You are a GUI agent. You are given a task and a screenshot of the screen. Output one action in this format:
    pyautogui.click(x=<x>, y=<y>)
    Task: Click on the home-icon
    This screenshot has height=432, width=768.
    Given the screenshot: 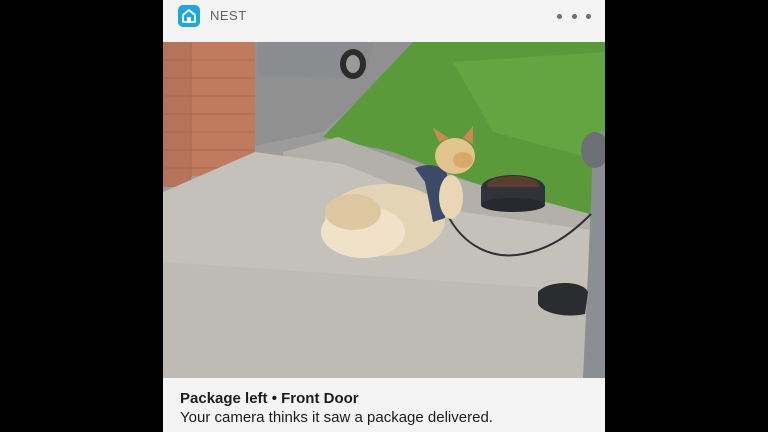 What is the action you would take?
    pyautogui.click(x=189, y=16)
    